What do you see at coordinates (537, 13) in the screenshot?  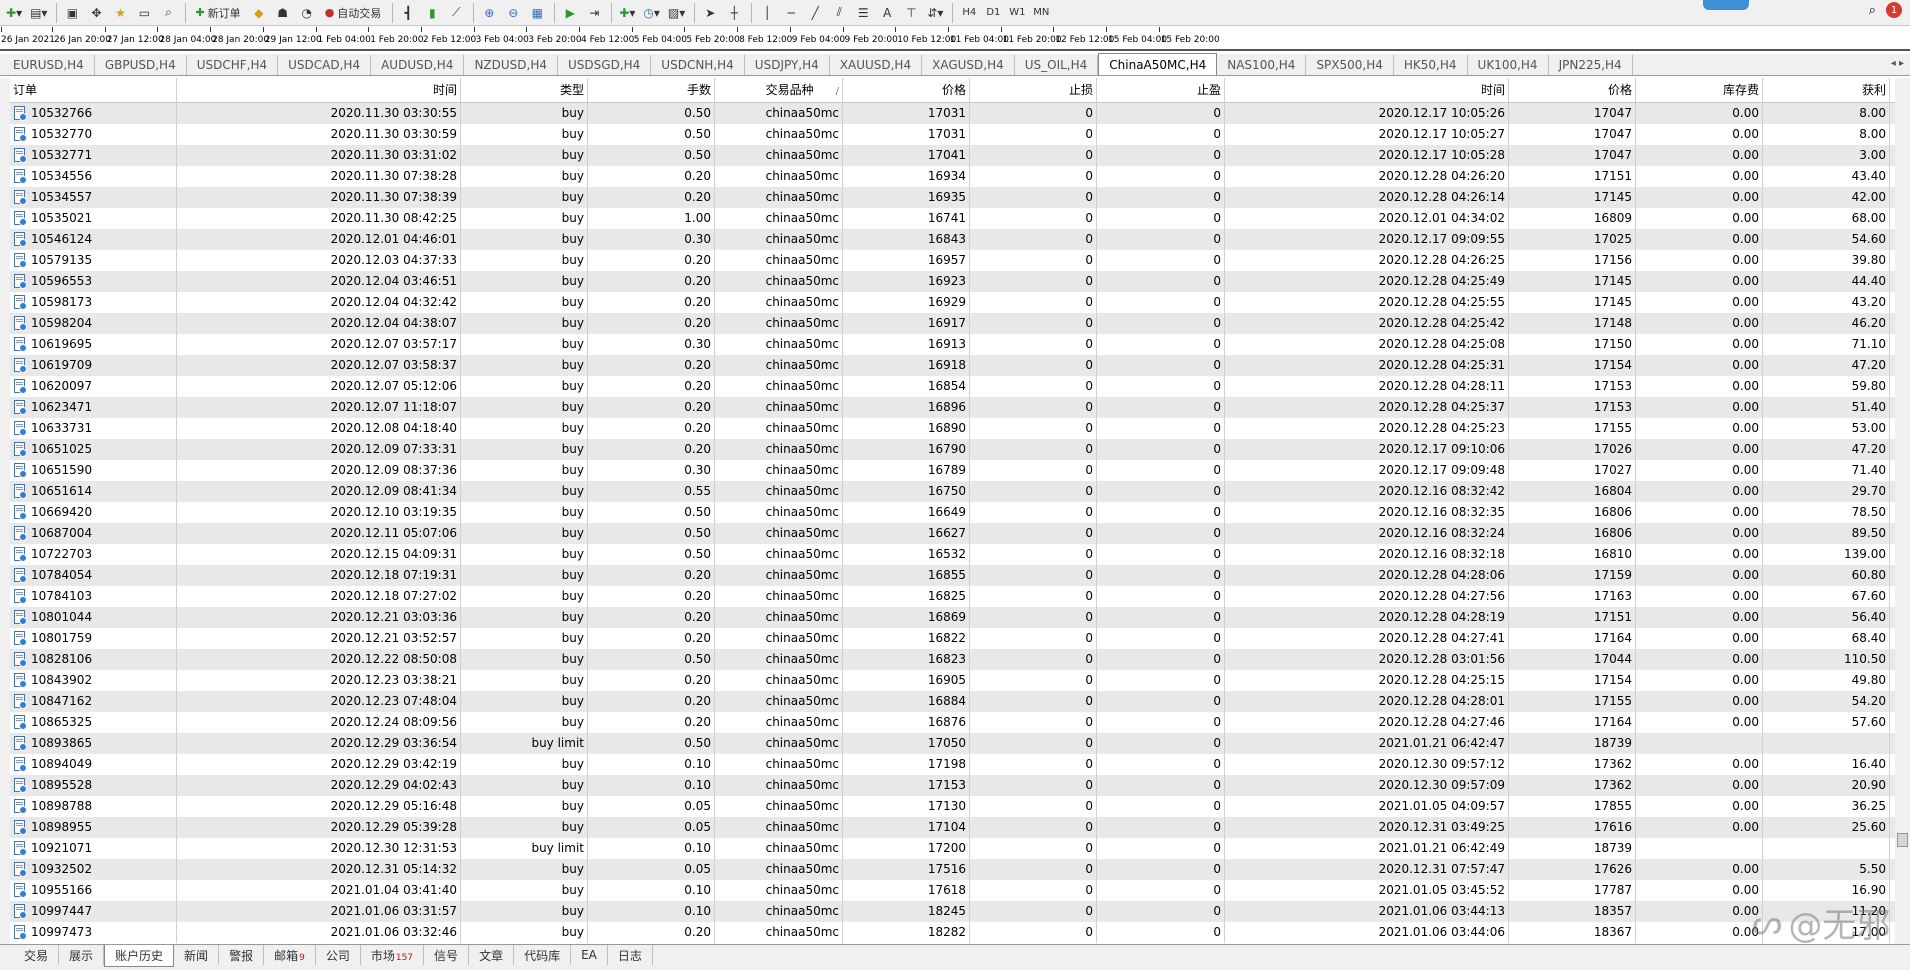 I see `tile-windows-icon: ▦` at bounding box center [537, 13].